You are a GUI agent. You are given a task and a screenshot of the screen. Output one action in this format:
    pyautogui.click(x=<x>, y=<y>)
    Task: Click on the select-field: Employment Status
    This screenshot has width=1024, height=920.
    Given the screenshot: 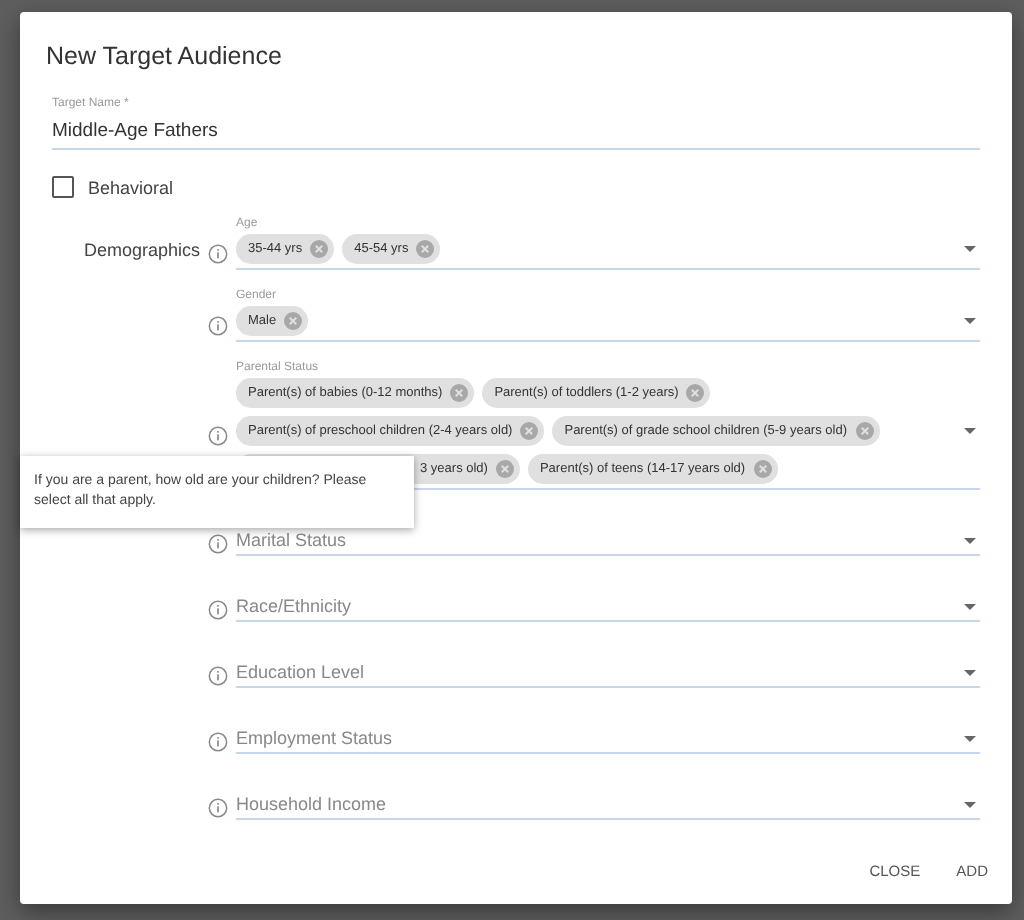 What is the action you would take?
    pyautogui.click(x=608, y=741)
    